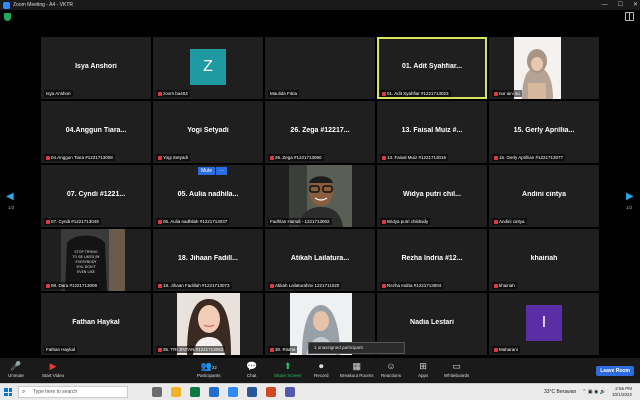 Image resolution: width=640 pixels, height=400 pixels. What do you see at coordinates (24, 392) in the screenshot?
I see `search-icon: ⌕` at bounding box center [24, 392].